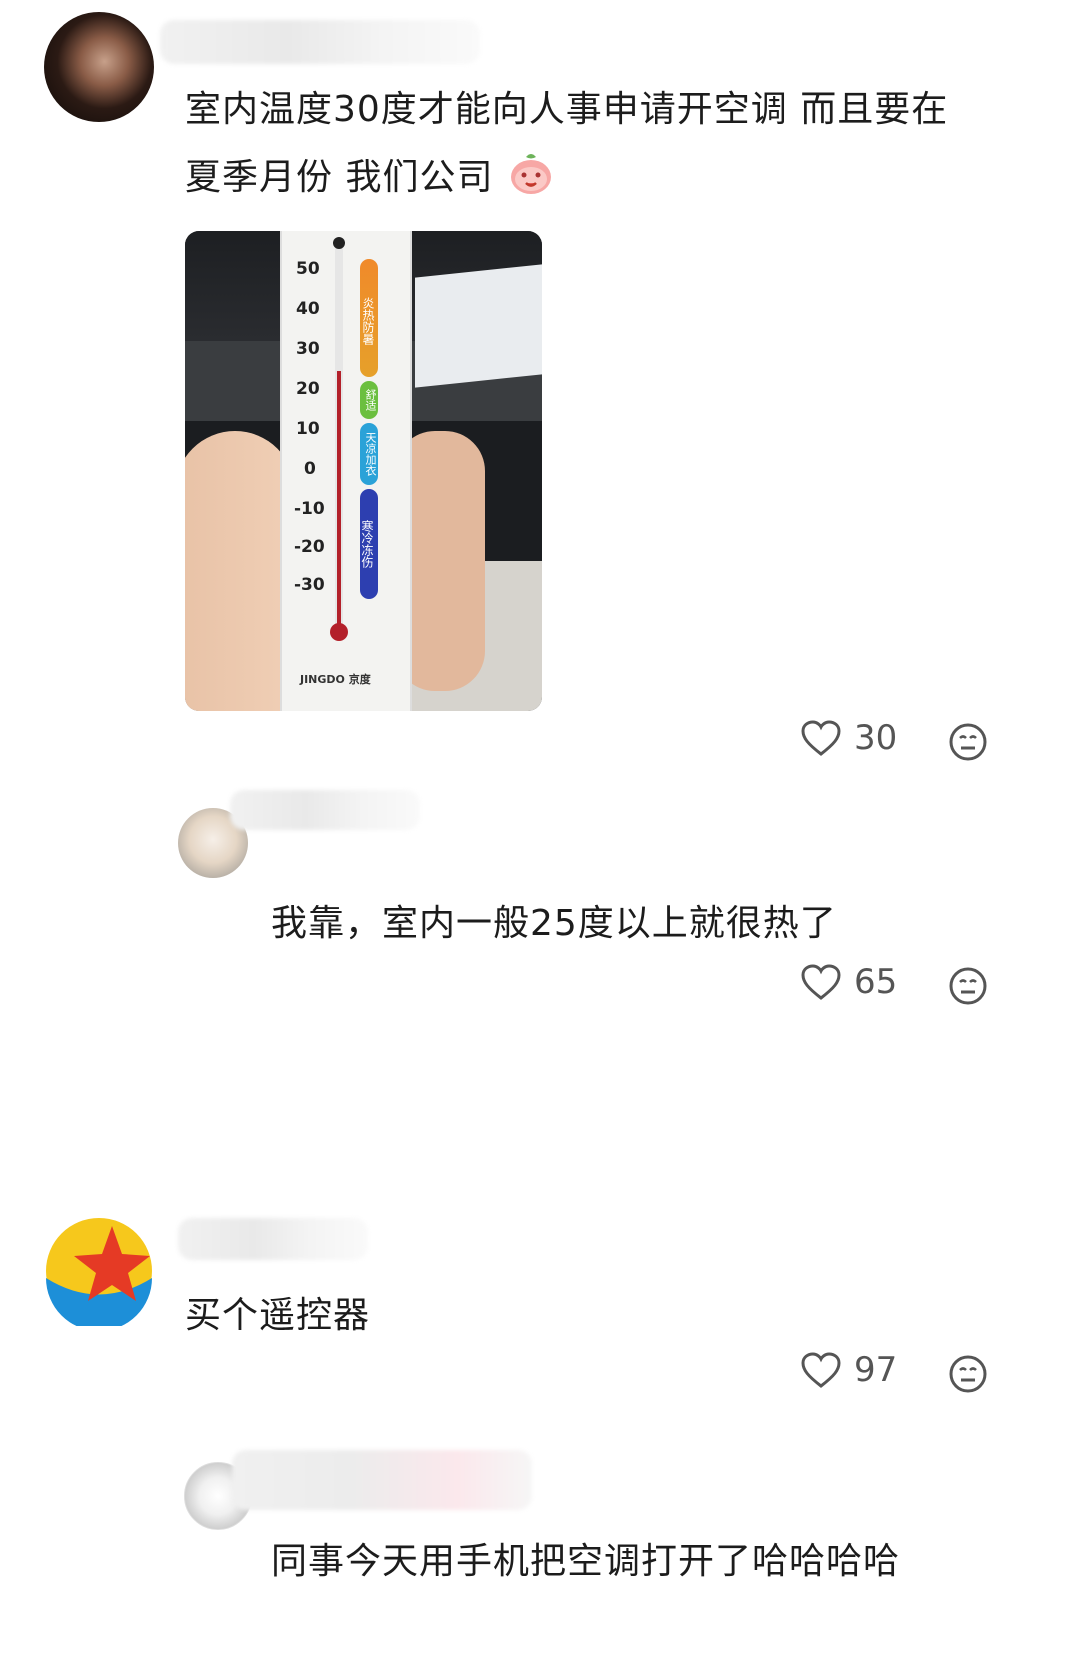  What do you see at coordinates (335, 679) in the screenshot?
I see `thermometer-brand: JINGDO 京度` at bounding box center [335, 679].